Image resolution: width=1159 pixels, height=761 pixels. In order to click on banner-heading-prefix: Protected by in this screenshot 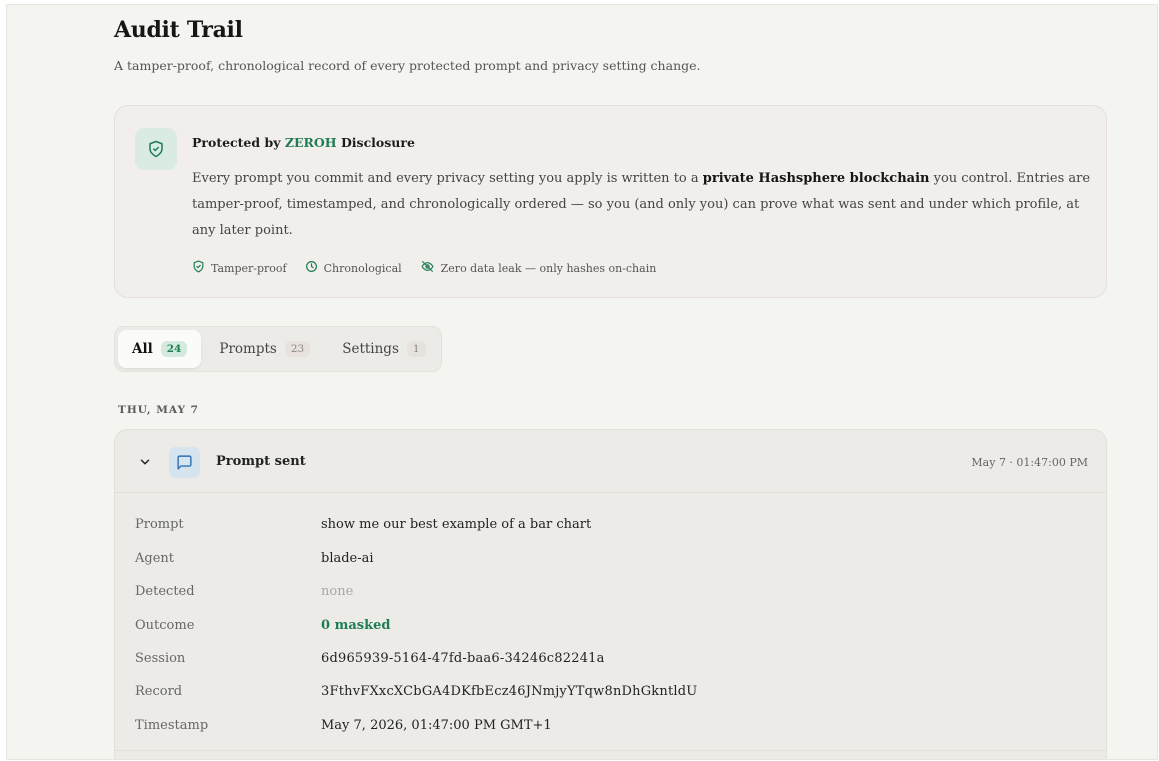, I will do `click(238, 142)`.